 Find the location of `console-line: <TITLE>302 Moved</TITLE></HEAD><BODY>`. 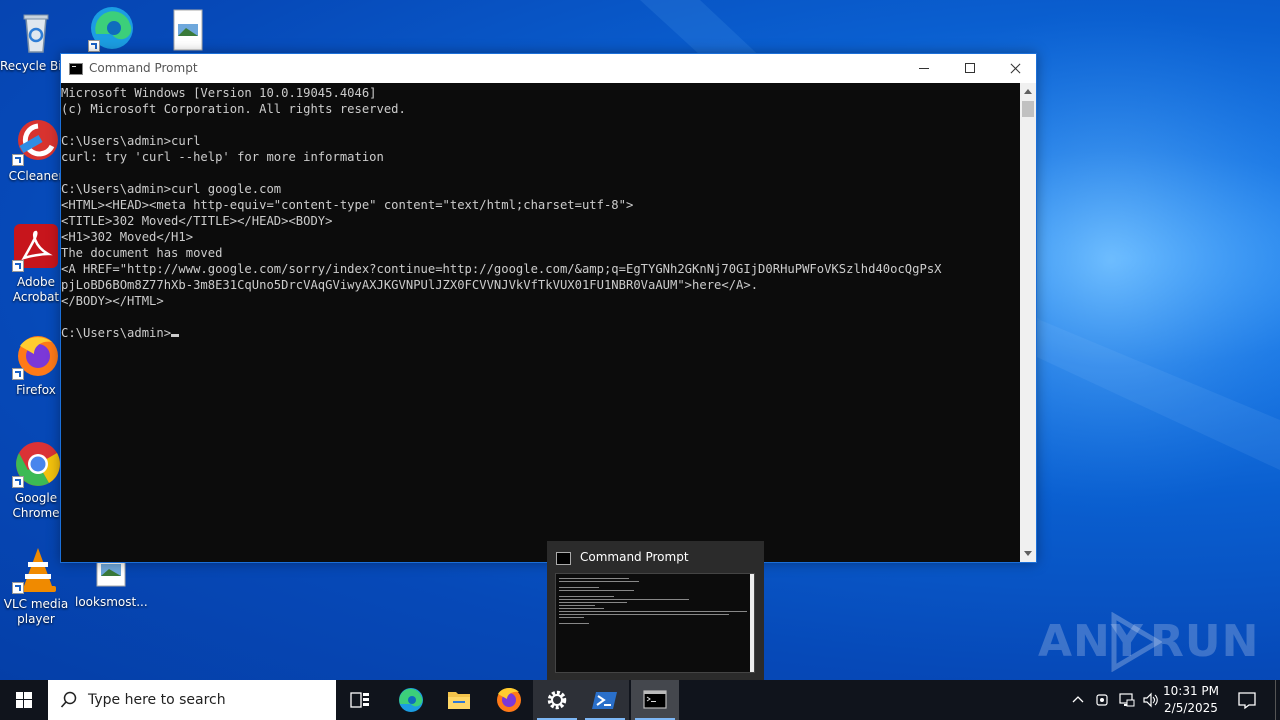

console-line: <TITLE>302 Moved</TITLE></HEAD><BODY> is located at coordinates (197, 221).